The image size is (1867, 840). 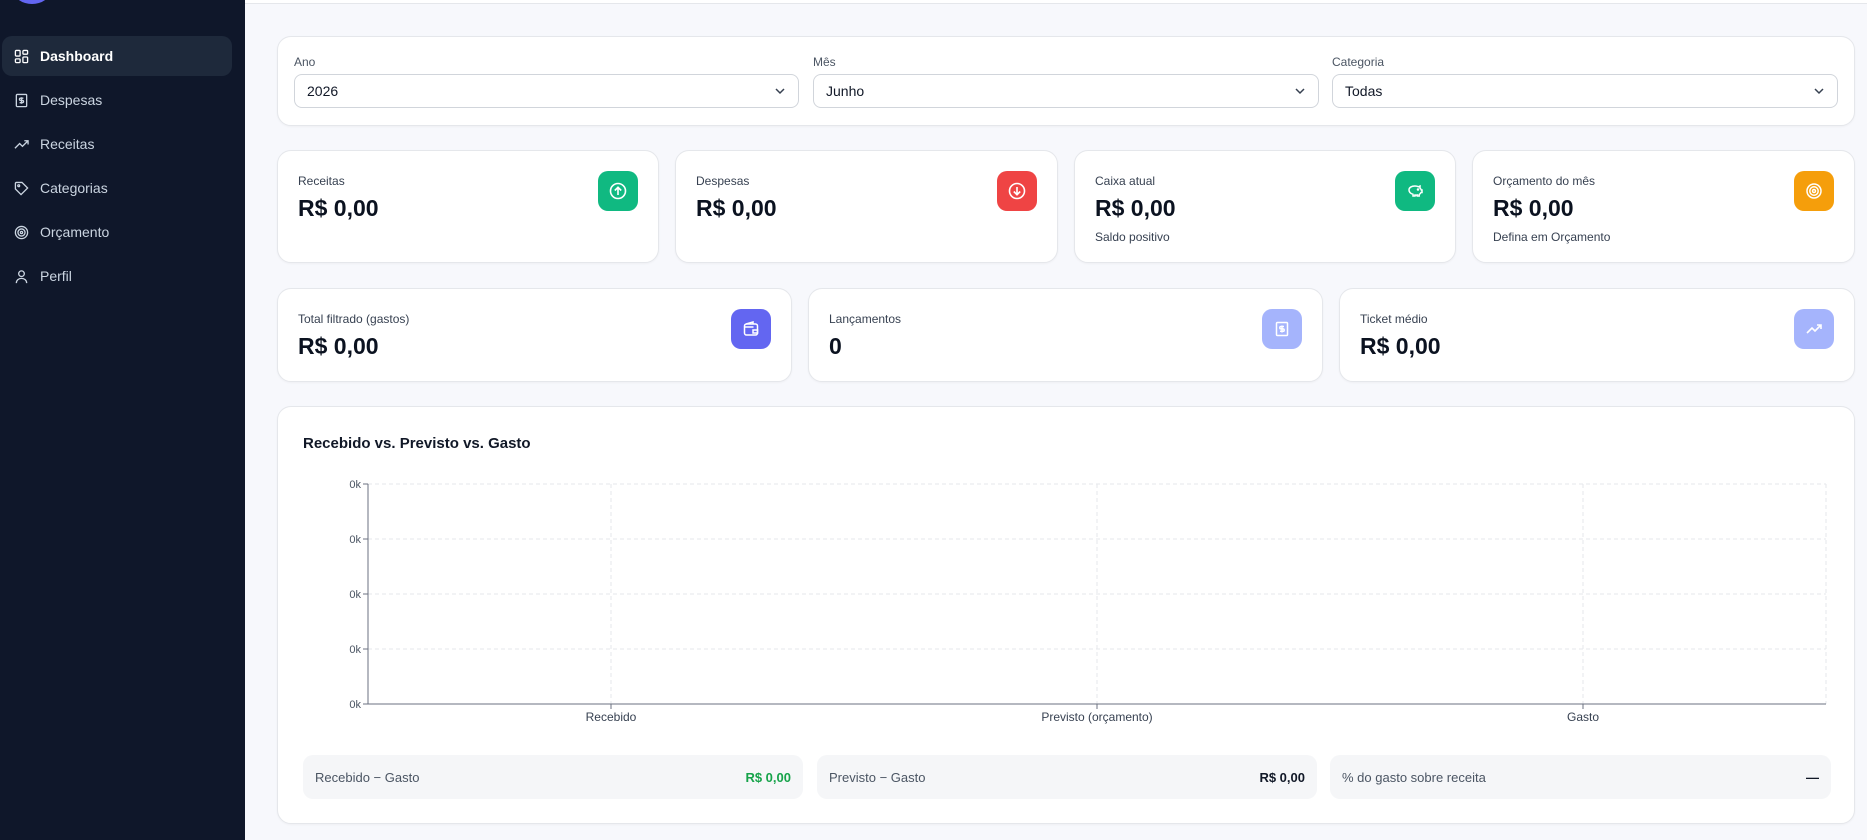 What do you see at coordinates (877, 777) in the screenshot?
I see `summary-label: Previsto − Gasto` at bounding box center [877, 777].